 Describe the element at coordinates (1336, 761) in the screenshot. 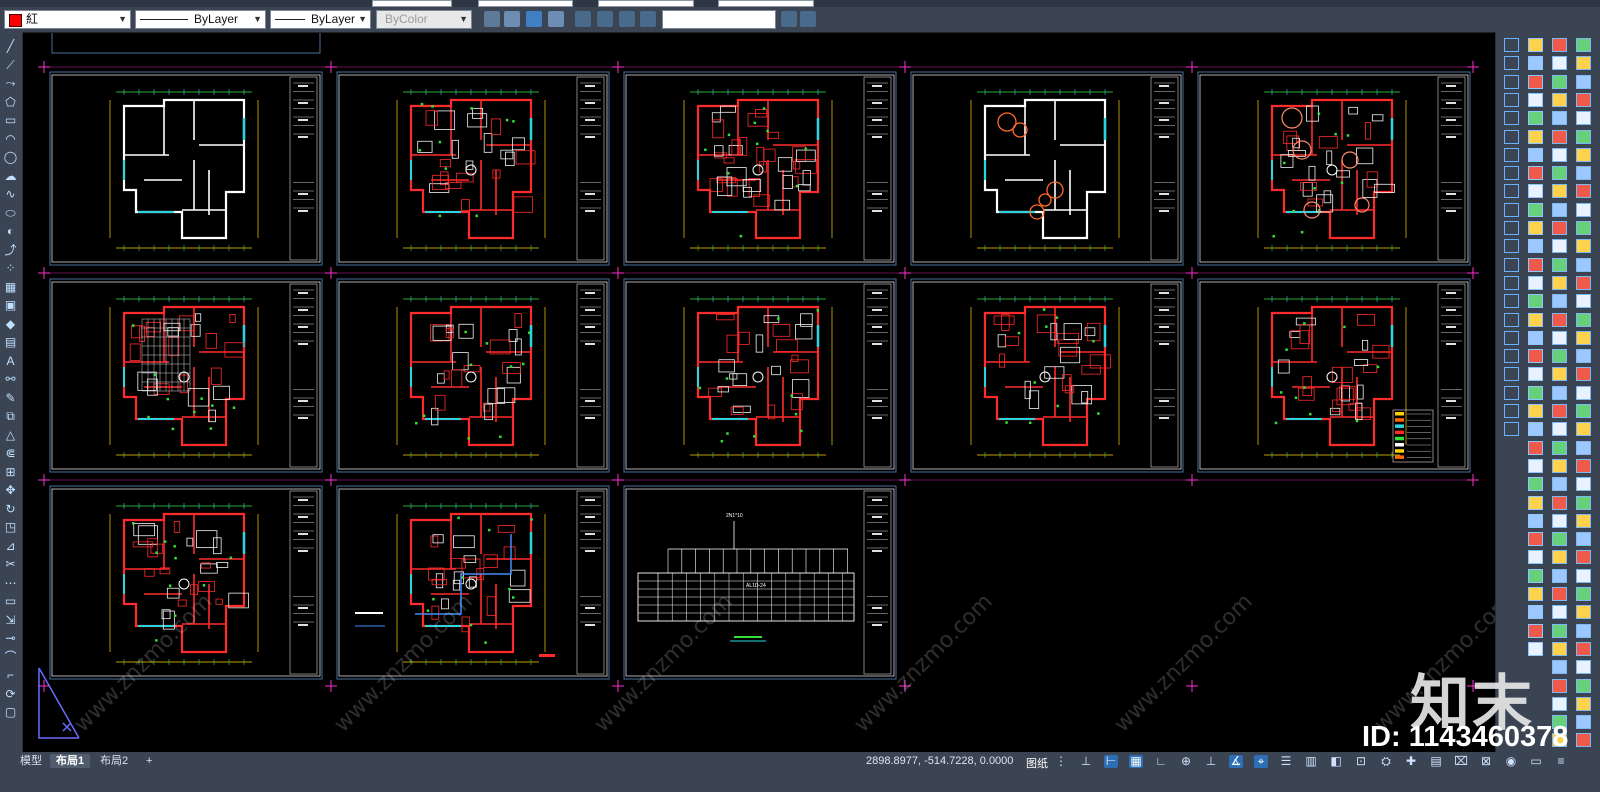

I see `status-toggle-icon: ◧` at that location.